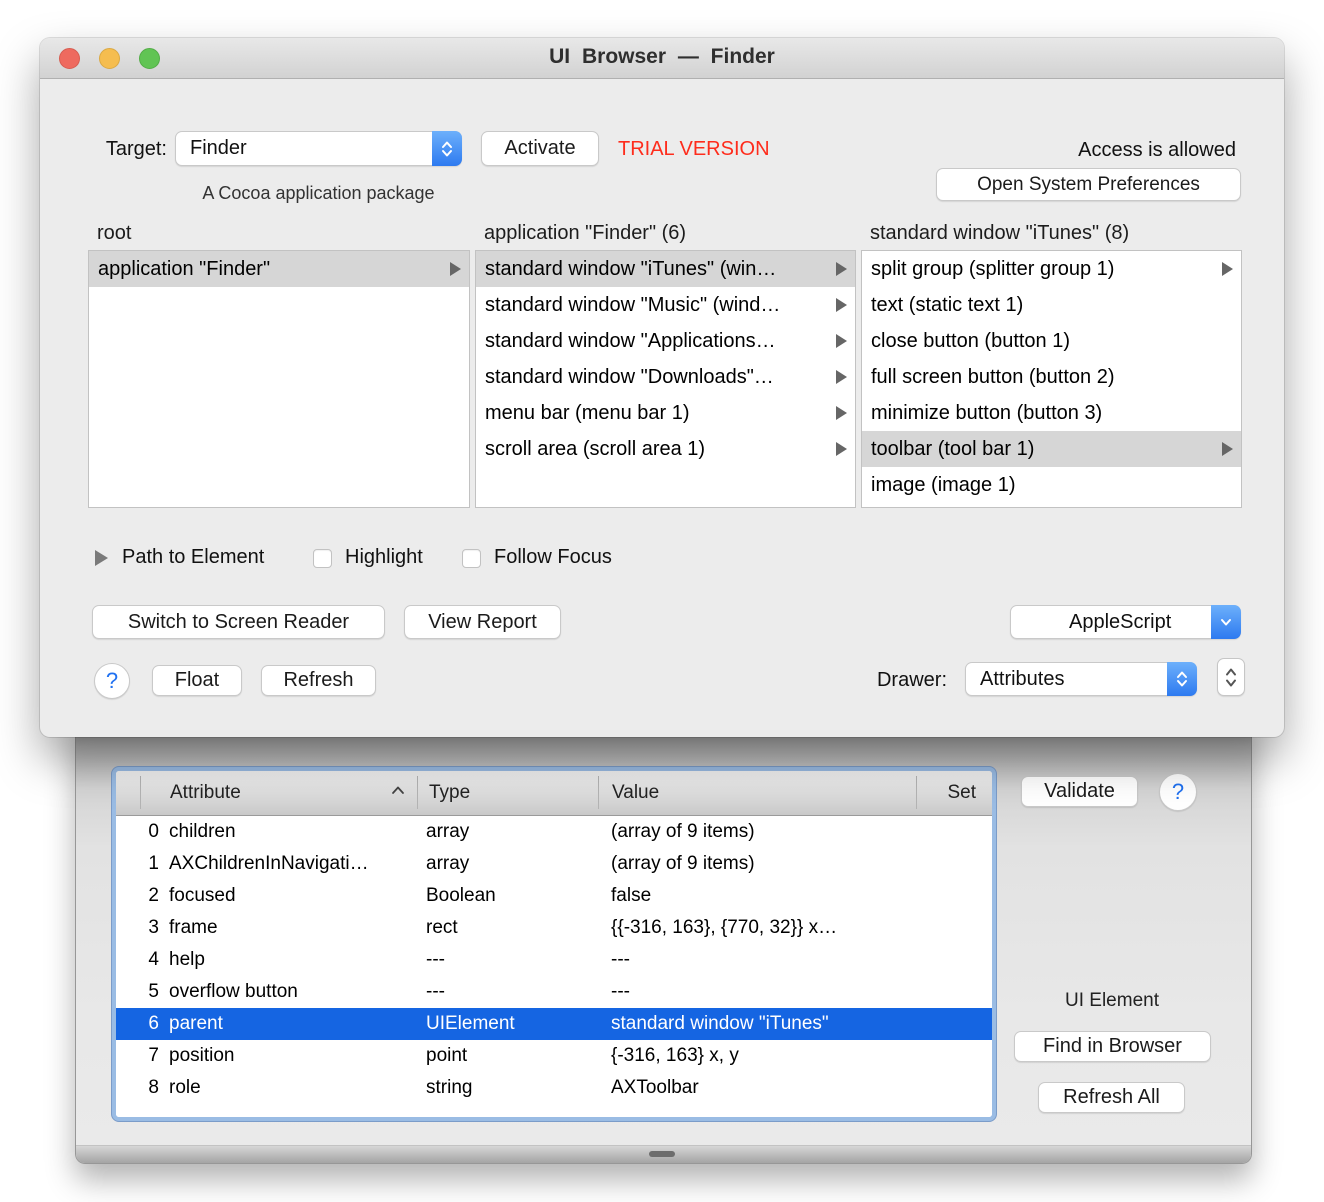  I want to click on browser-item: menu bar (menu bar 1), so click(665, 413).